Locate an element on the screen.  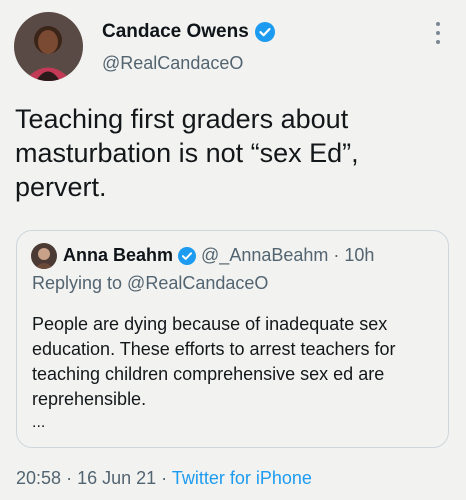
quoted-author-avatar is located at coordinates (44, 256).